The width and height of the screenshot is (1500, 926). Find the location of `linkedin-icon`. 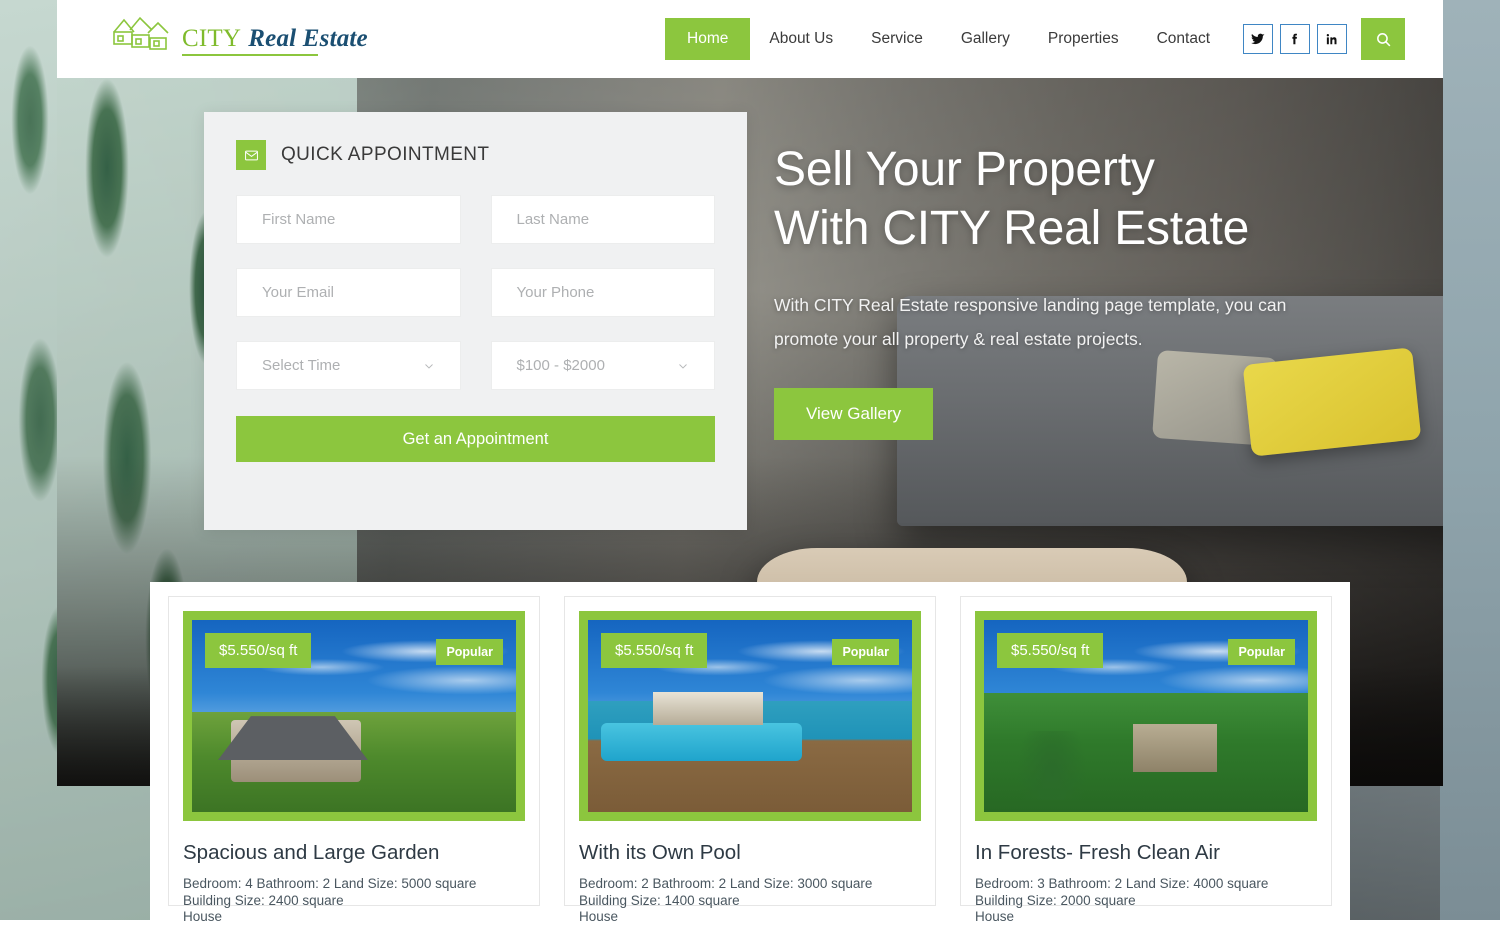

linkedin-icon is located at coordinates (1332, 39).